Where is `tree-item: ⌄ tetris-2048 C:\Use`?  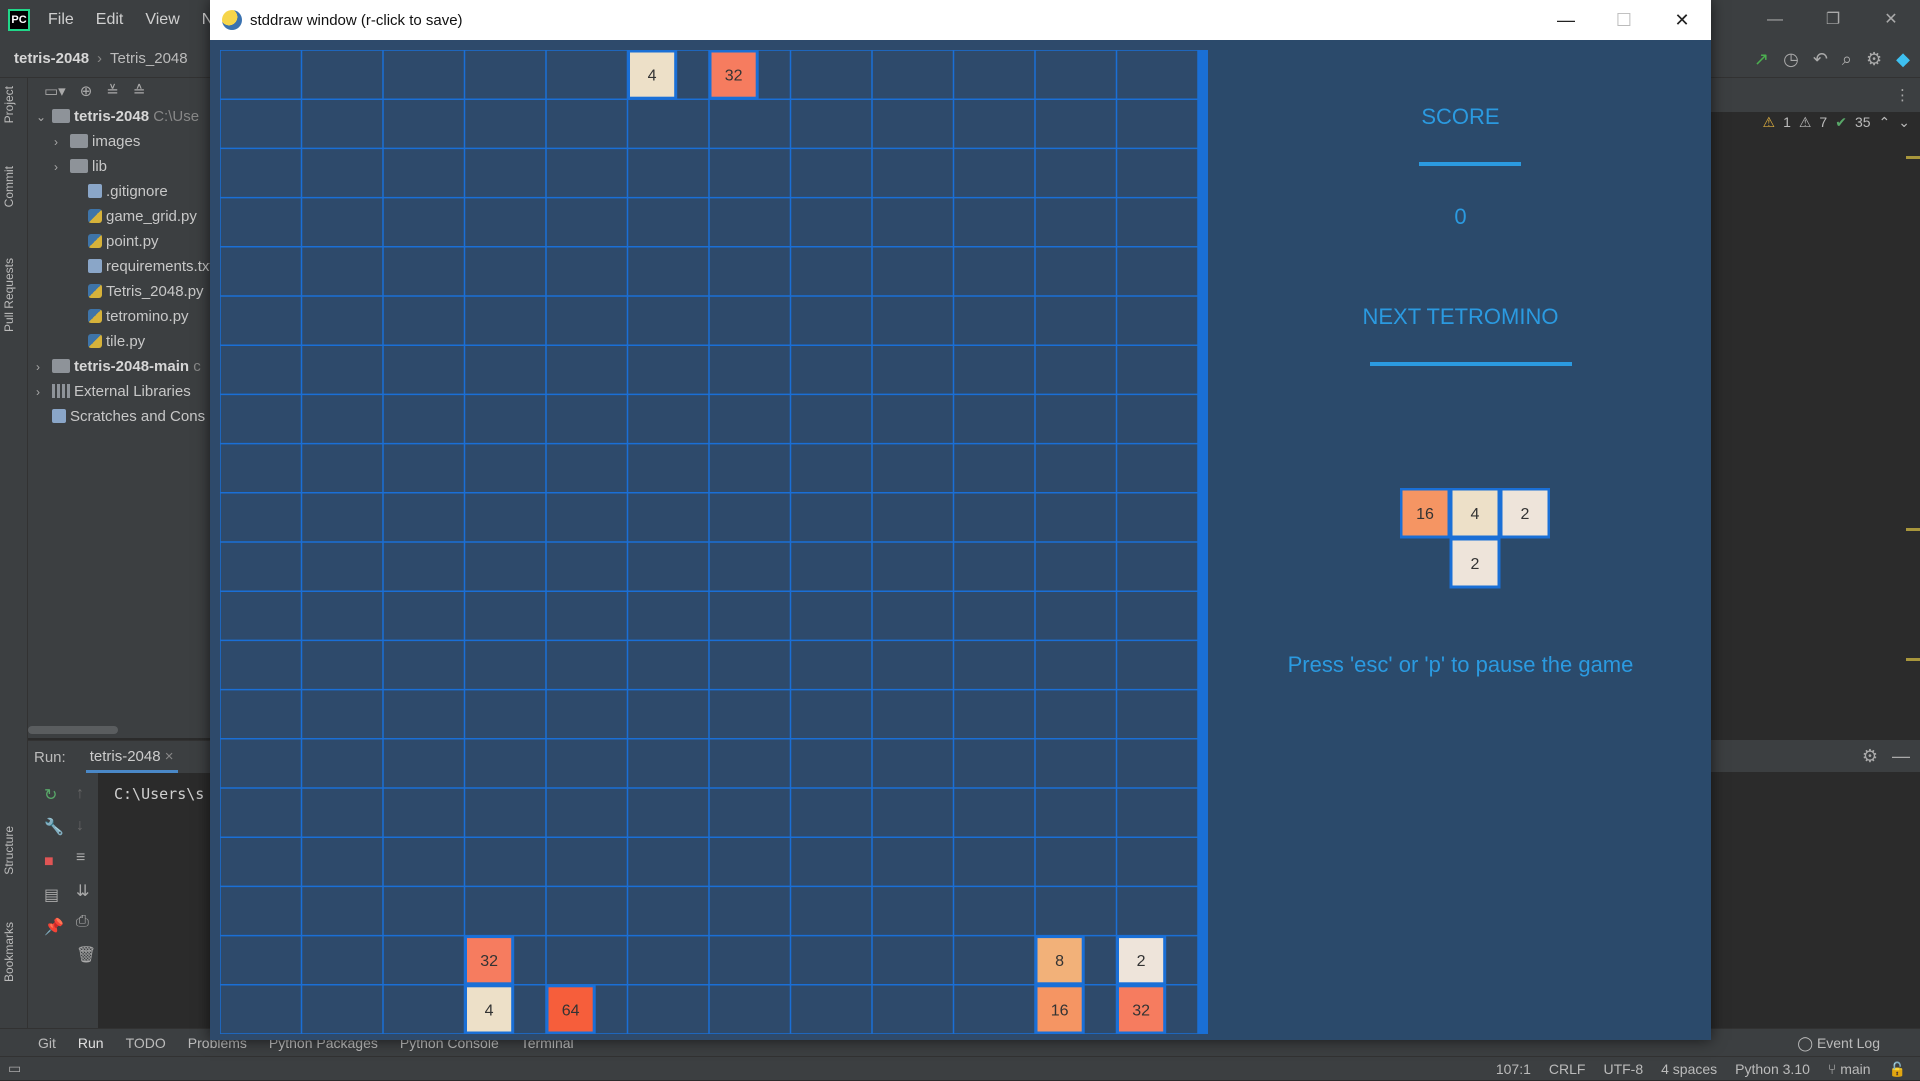
tree-item: ⌄ tetris-2048 C:\Use is located at coordinates (117, 116).